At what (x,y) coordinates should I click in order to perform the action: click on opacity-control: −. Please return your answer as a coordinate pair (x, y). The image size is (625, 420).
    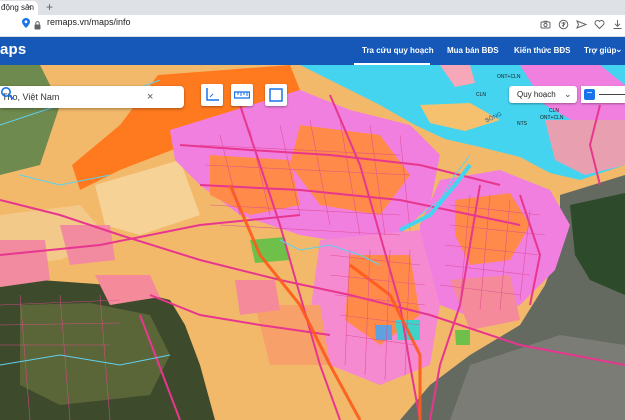
    Looking at the image, I should click on (603, 94).